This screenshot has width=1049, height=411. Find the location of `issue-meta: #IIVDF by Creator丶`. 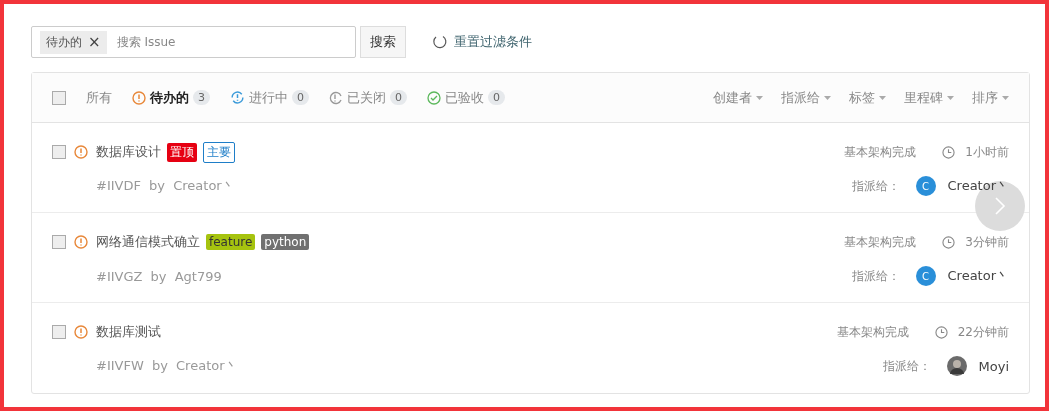

issue-meta: #IIVDF by Creator丶 is located at coordinates (165, 186).